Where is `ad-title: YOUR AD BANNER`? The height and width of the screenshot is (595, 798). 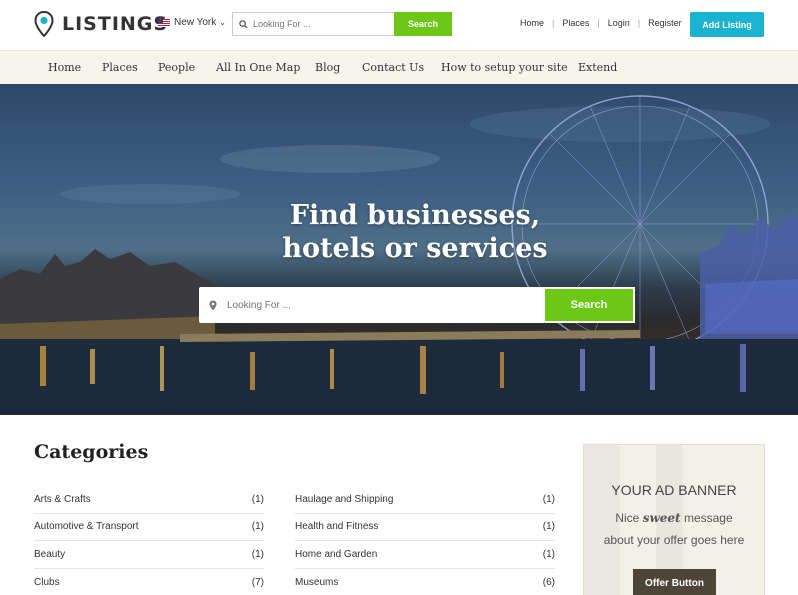
ad-title: YOUR AD BANNER is located at coordinates (674, 490).